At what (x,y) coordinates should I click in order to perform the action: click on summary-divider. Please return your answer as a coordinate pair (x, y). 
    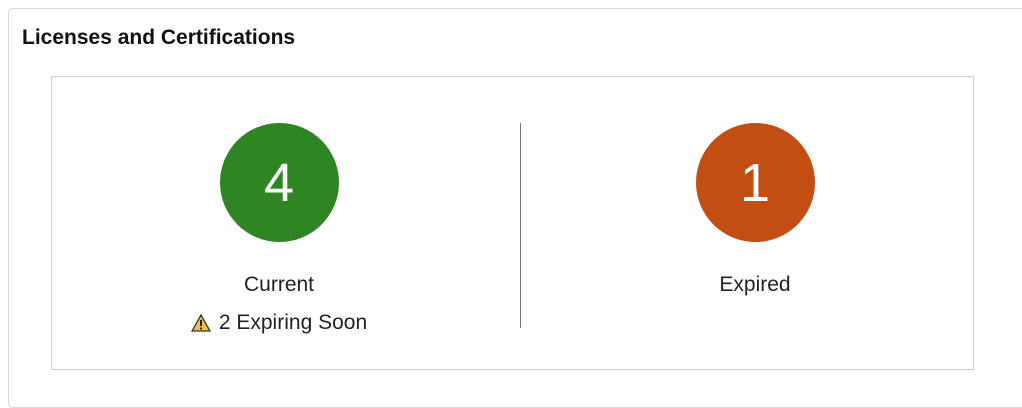
    Looking at the image, I should click on (520, 225).